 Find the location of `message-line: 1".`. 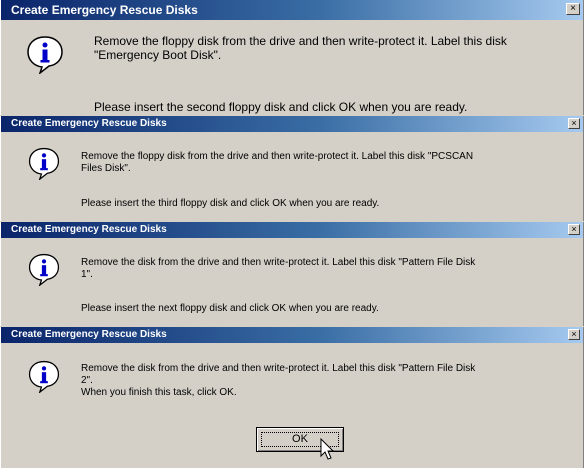

message-line: 1". is located at coordinates (87, 274).